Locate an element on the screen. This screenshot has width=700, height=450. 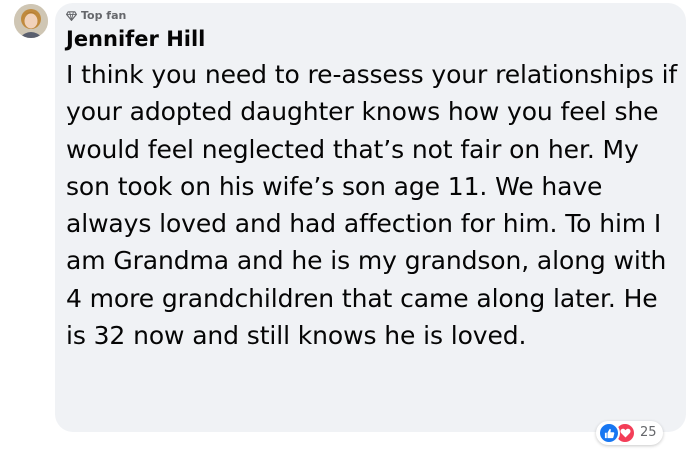
avatar-image is located at coordinates (31, 21).